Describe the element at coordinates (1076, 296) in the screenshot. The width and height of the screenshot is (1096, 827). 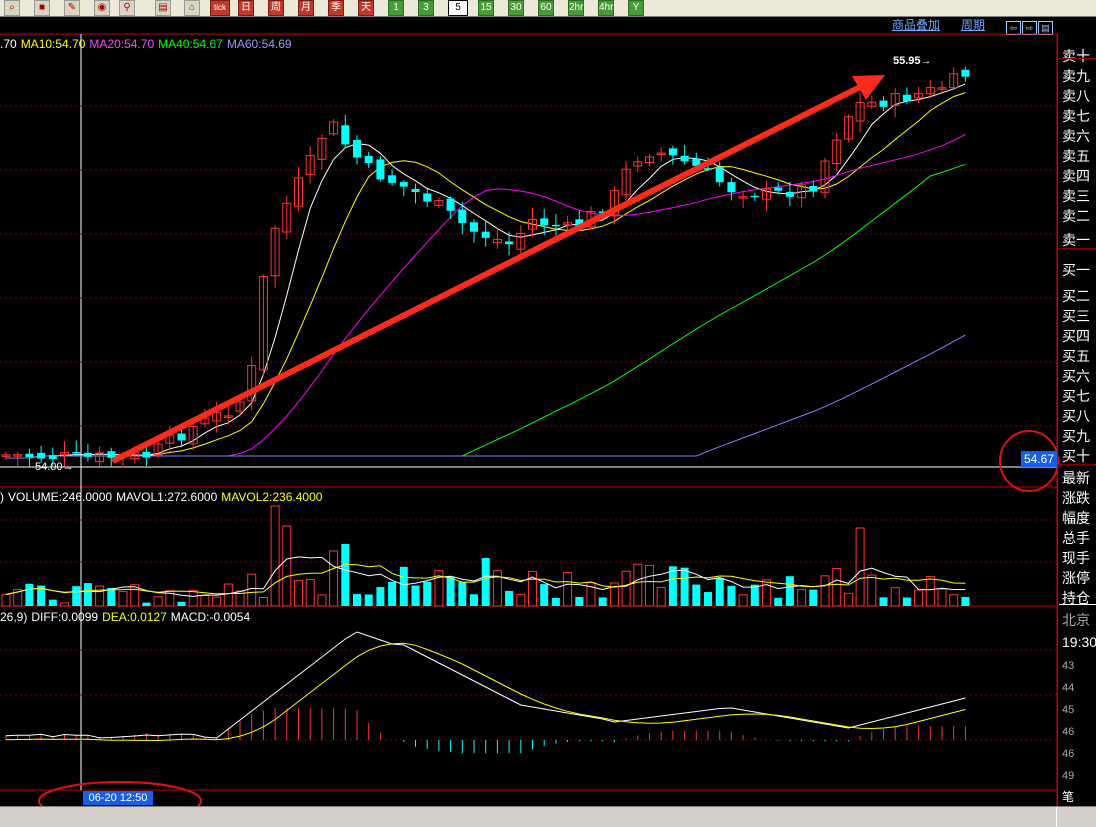
I see `buy-level-2: 买二` at that location.